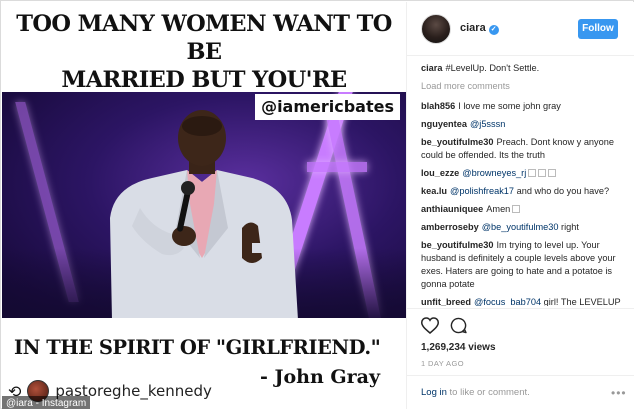 This screenshot has width=634, height=409. What do you see at coordinates (431, 68) in the screenshot?
I see `caption-username: ciara` at bounding box center [431, 68].